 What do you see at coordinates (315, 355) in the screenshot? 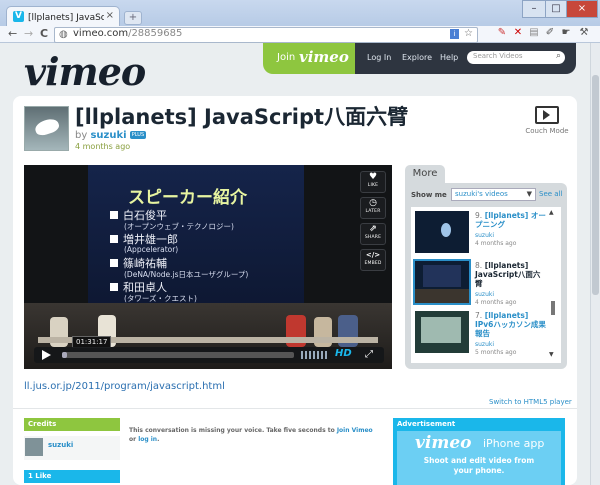
I see `volume-slider` at bounding box center [315, 355].